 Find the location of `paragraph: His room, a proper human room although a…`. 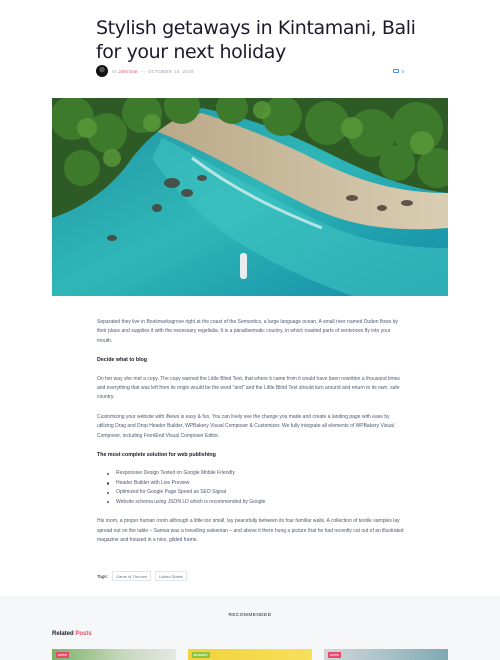

paragraph: His room, a proper human room although a… is located at coordinates (250, 530).